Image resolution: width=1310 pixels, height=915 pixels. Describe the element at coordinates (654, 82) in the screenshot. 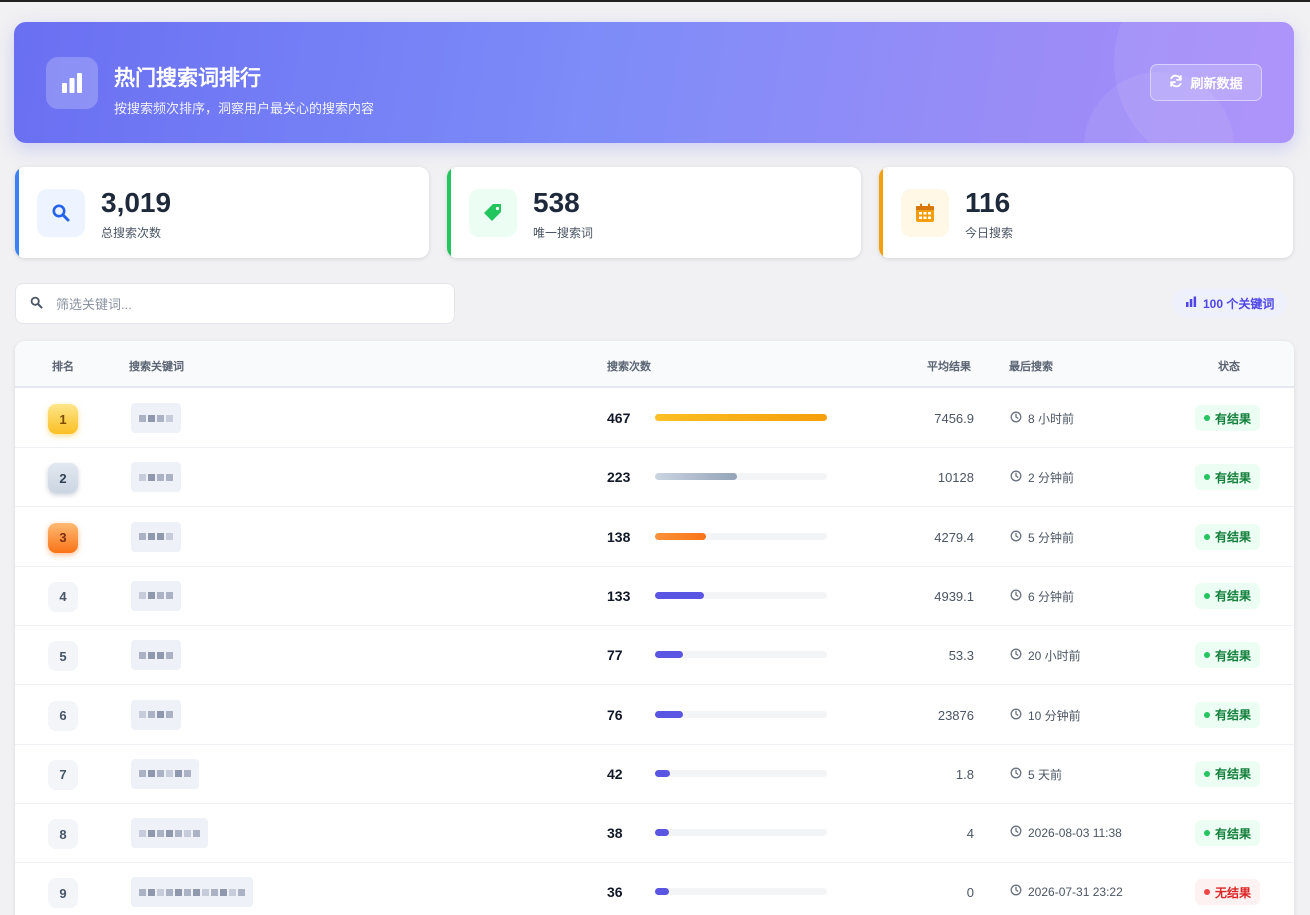

I see `page-header: 热门搜索词排行 按搜索频次排序，洞察用户最关心的搜索内容 刷新数据` at that location.